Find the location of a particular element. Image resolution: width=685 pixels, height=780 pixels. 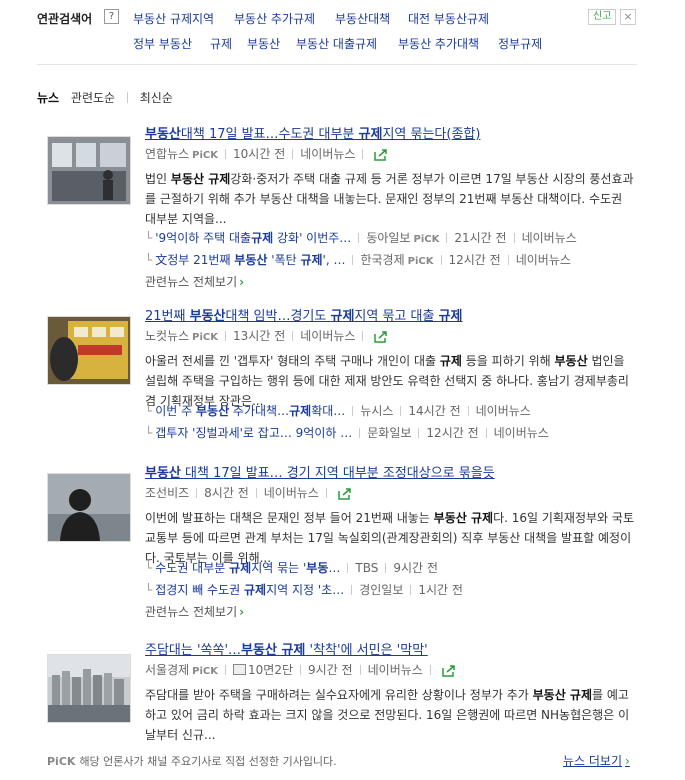

related-keyword: 부동산 규제지역 is located at coordinates (173, 18).